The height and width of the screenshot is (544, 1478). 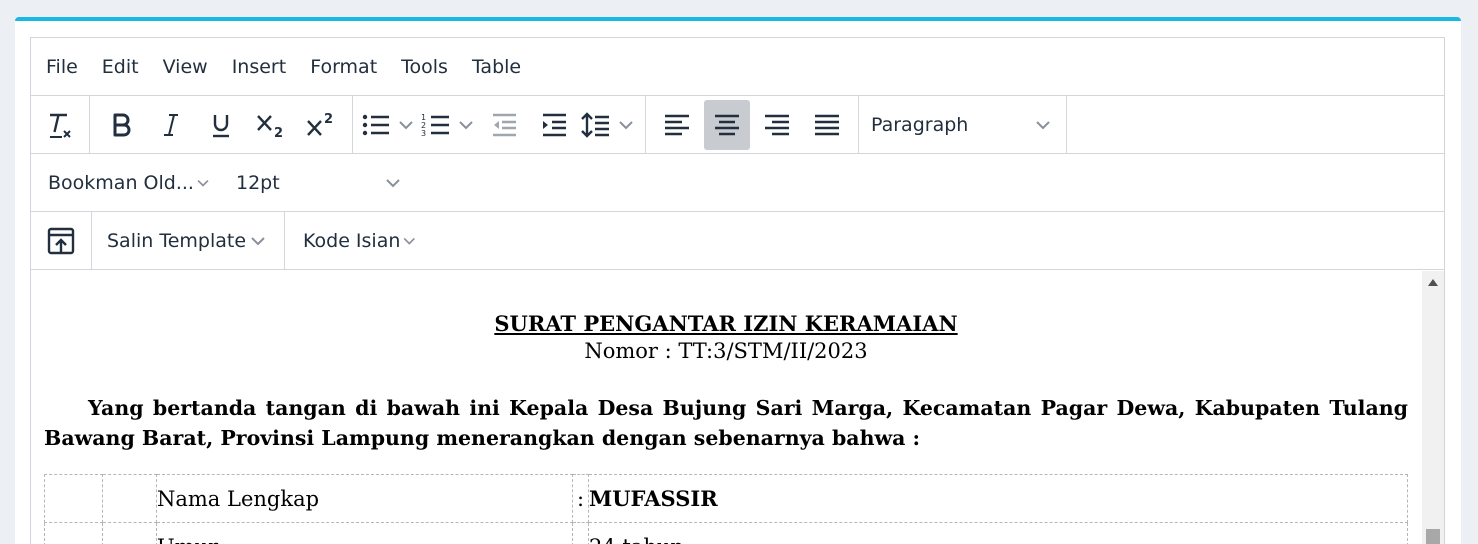 I want to click on block-format-select: Paragraph, so click(x=962, y=125).